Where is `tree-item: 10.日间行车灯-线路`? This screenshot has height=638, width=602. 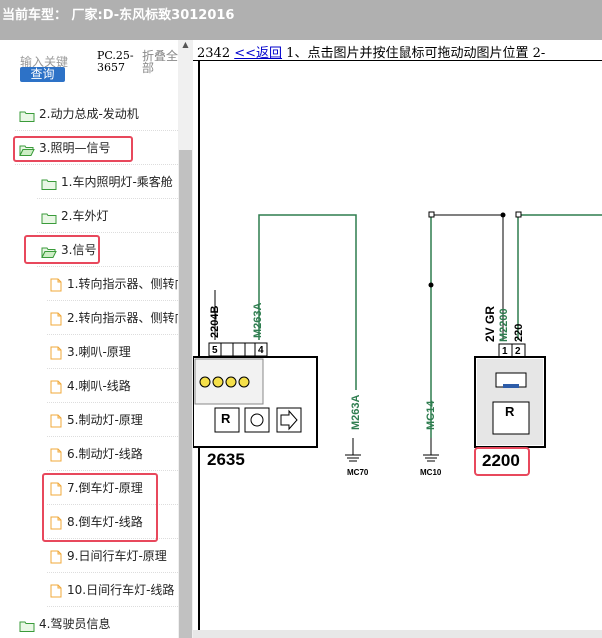
tree-item: 10.日间行车灯-线路 is located at coordinates (112, 590).